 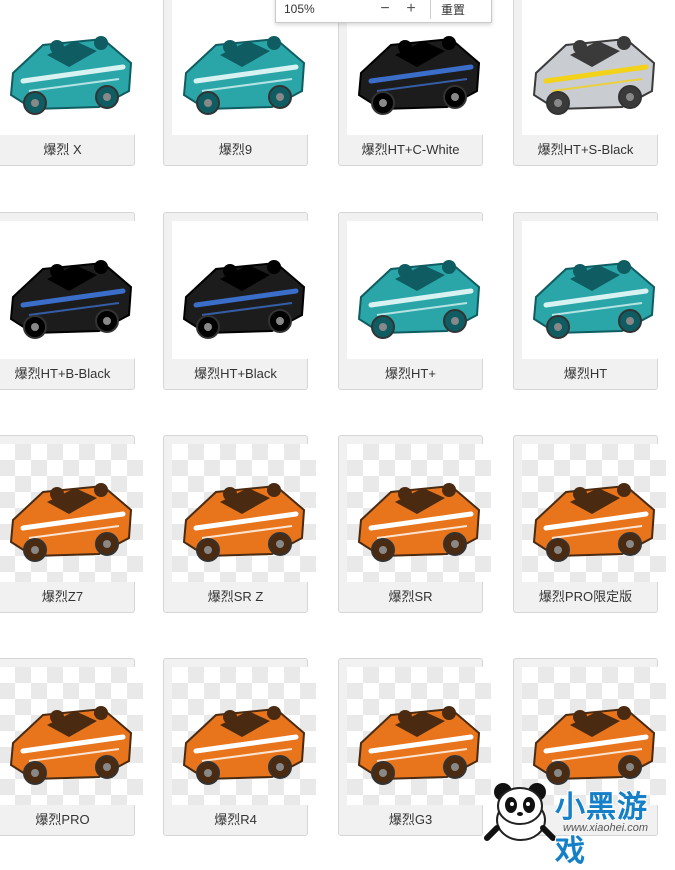 I want to click on zoom-in-button: +, so click(x=411, y=9).